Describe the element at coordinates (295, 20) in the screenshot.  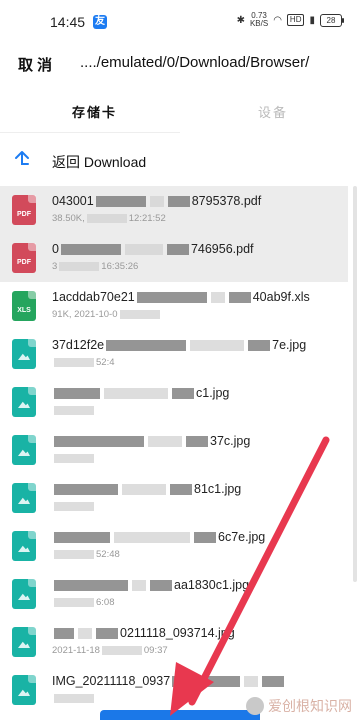
I see `hd-icon: HD` at that location.